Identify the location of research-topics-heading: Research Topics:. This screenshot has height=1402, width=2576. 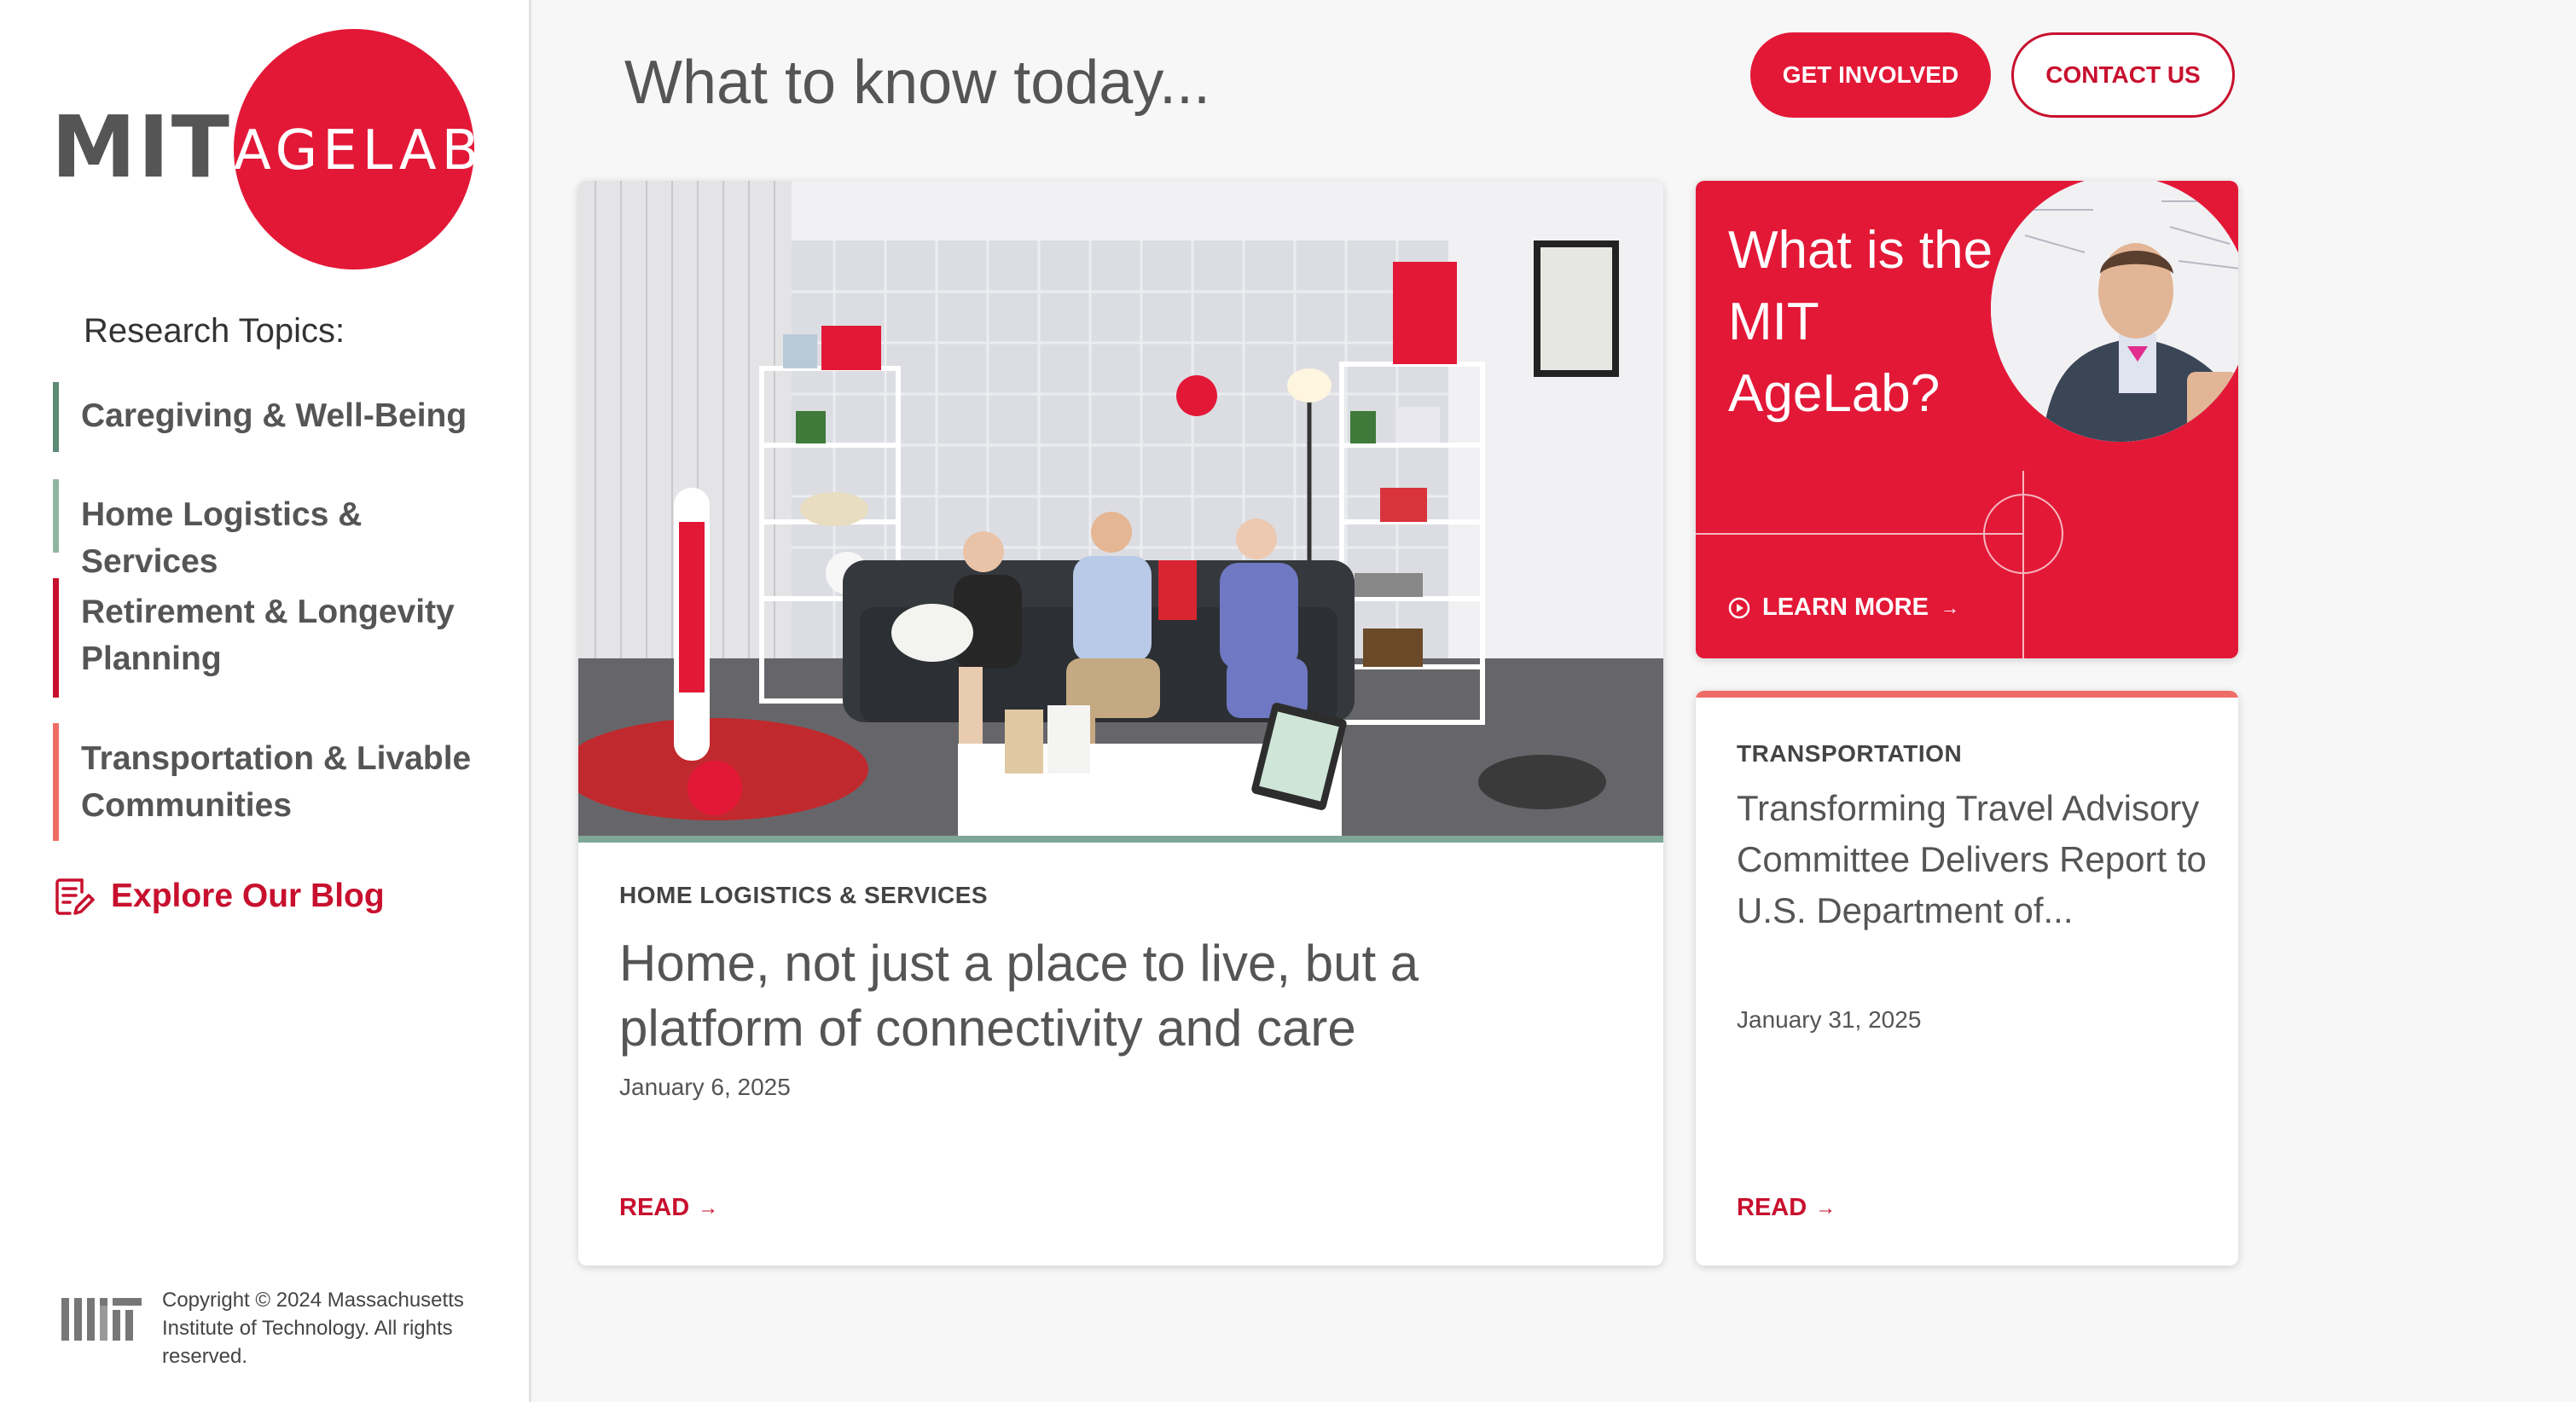
(214, 331).